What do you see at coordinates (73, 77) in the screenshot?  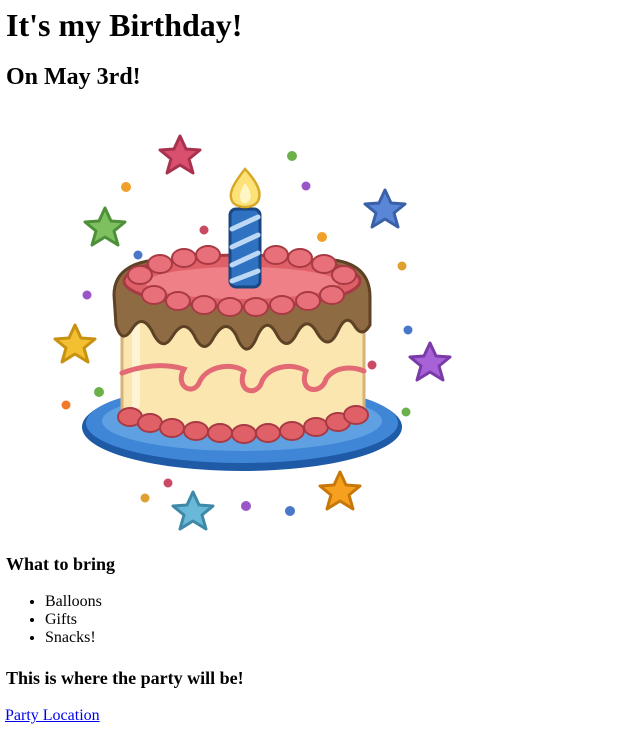 I see `page-subtitle: On May 3rd!` at bounding box center [73, 77].